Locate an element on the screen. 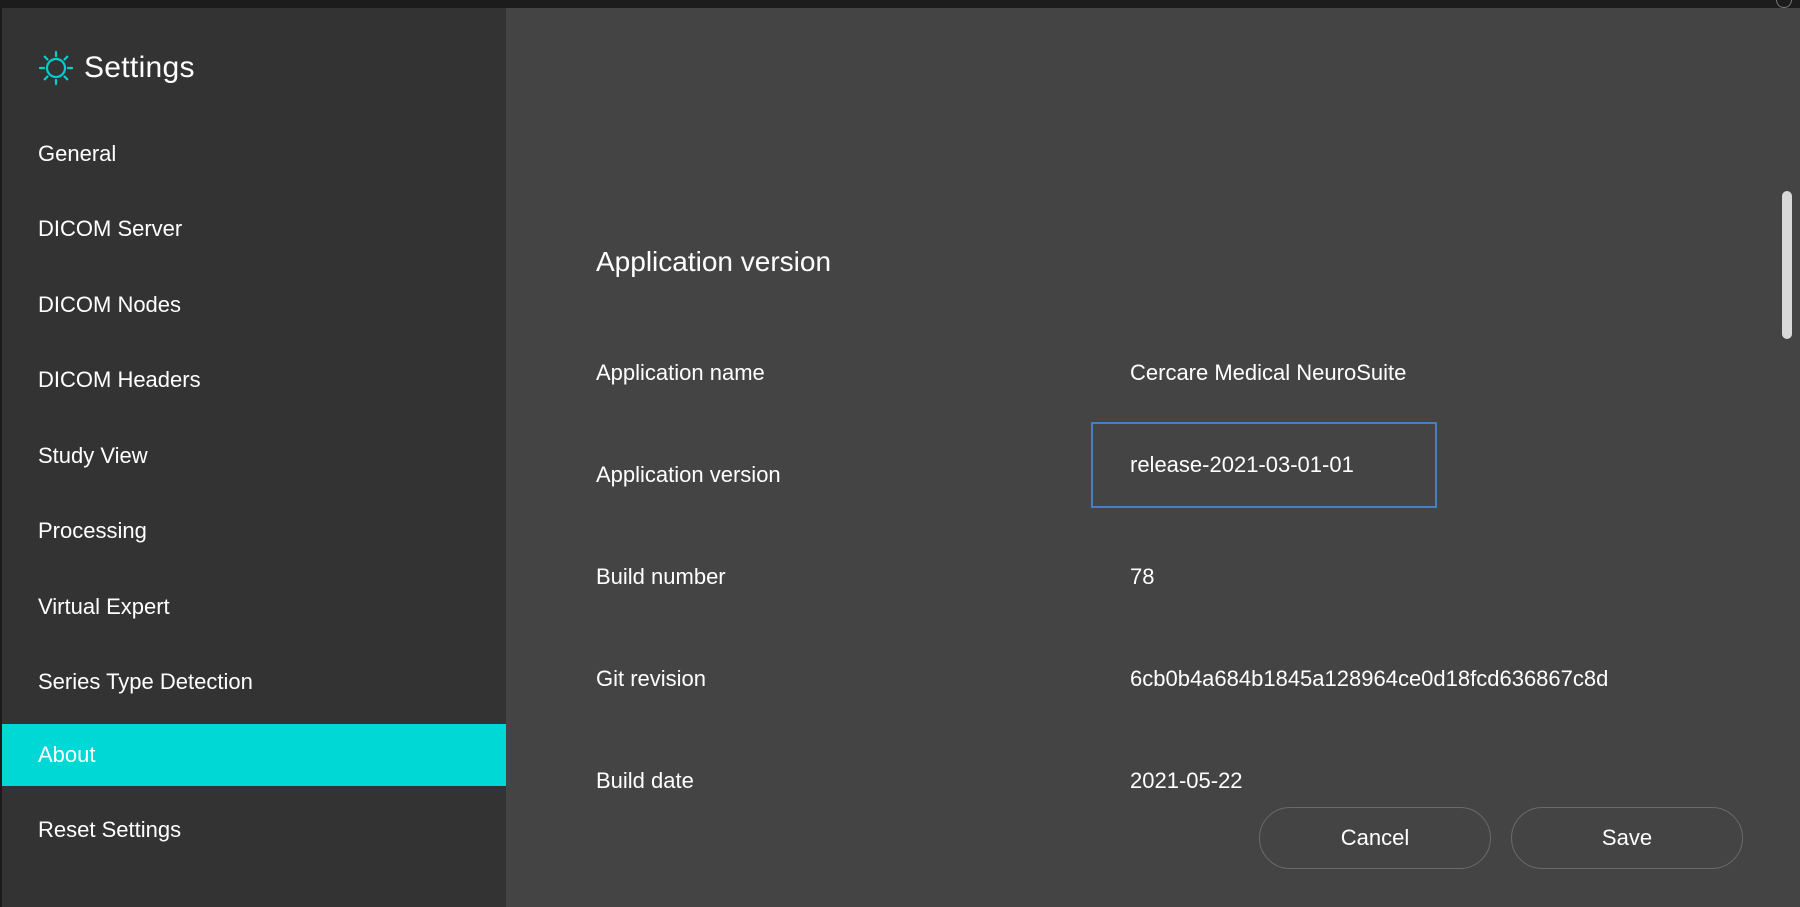 This screenshot has width=1800, height=907. save-button: Save is located at coordinates (1627, 838).